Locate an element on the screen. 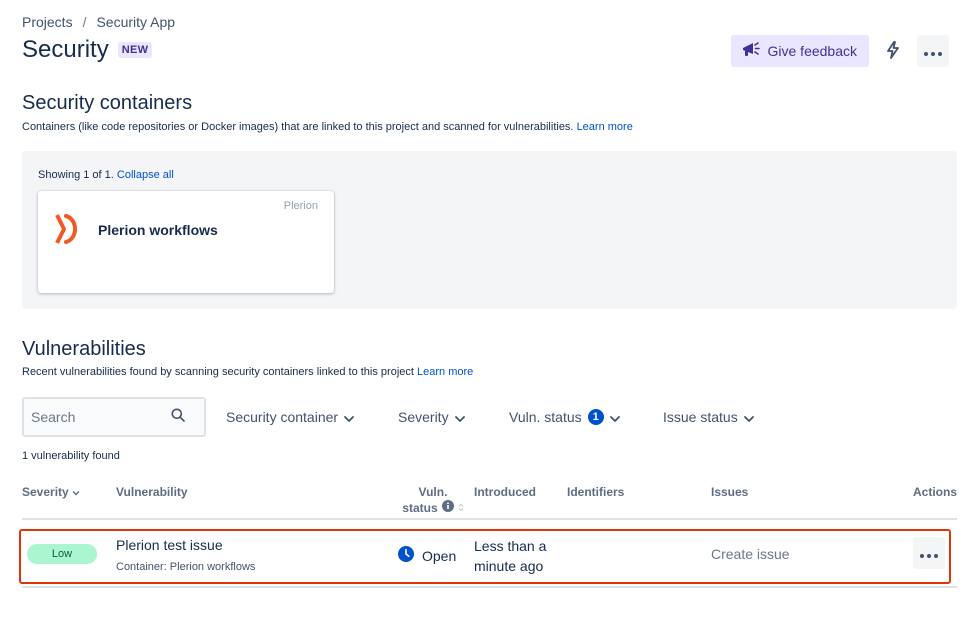  containers-learn-more-link: Learn more is located at coordinates (605, 127).